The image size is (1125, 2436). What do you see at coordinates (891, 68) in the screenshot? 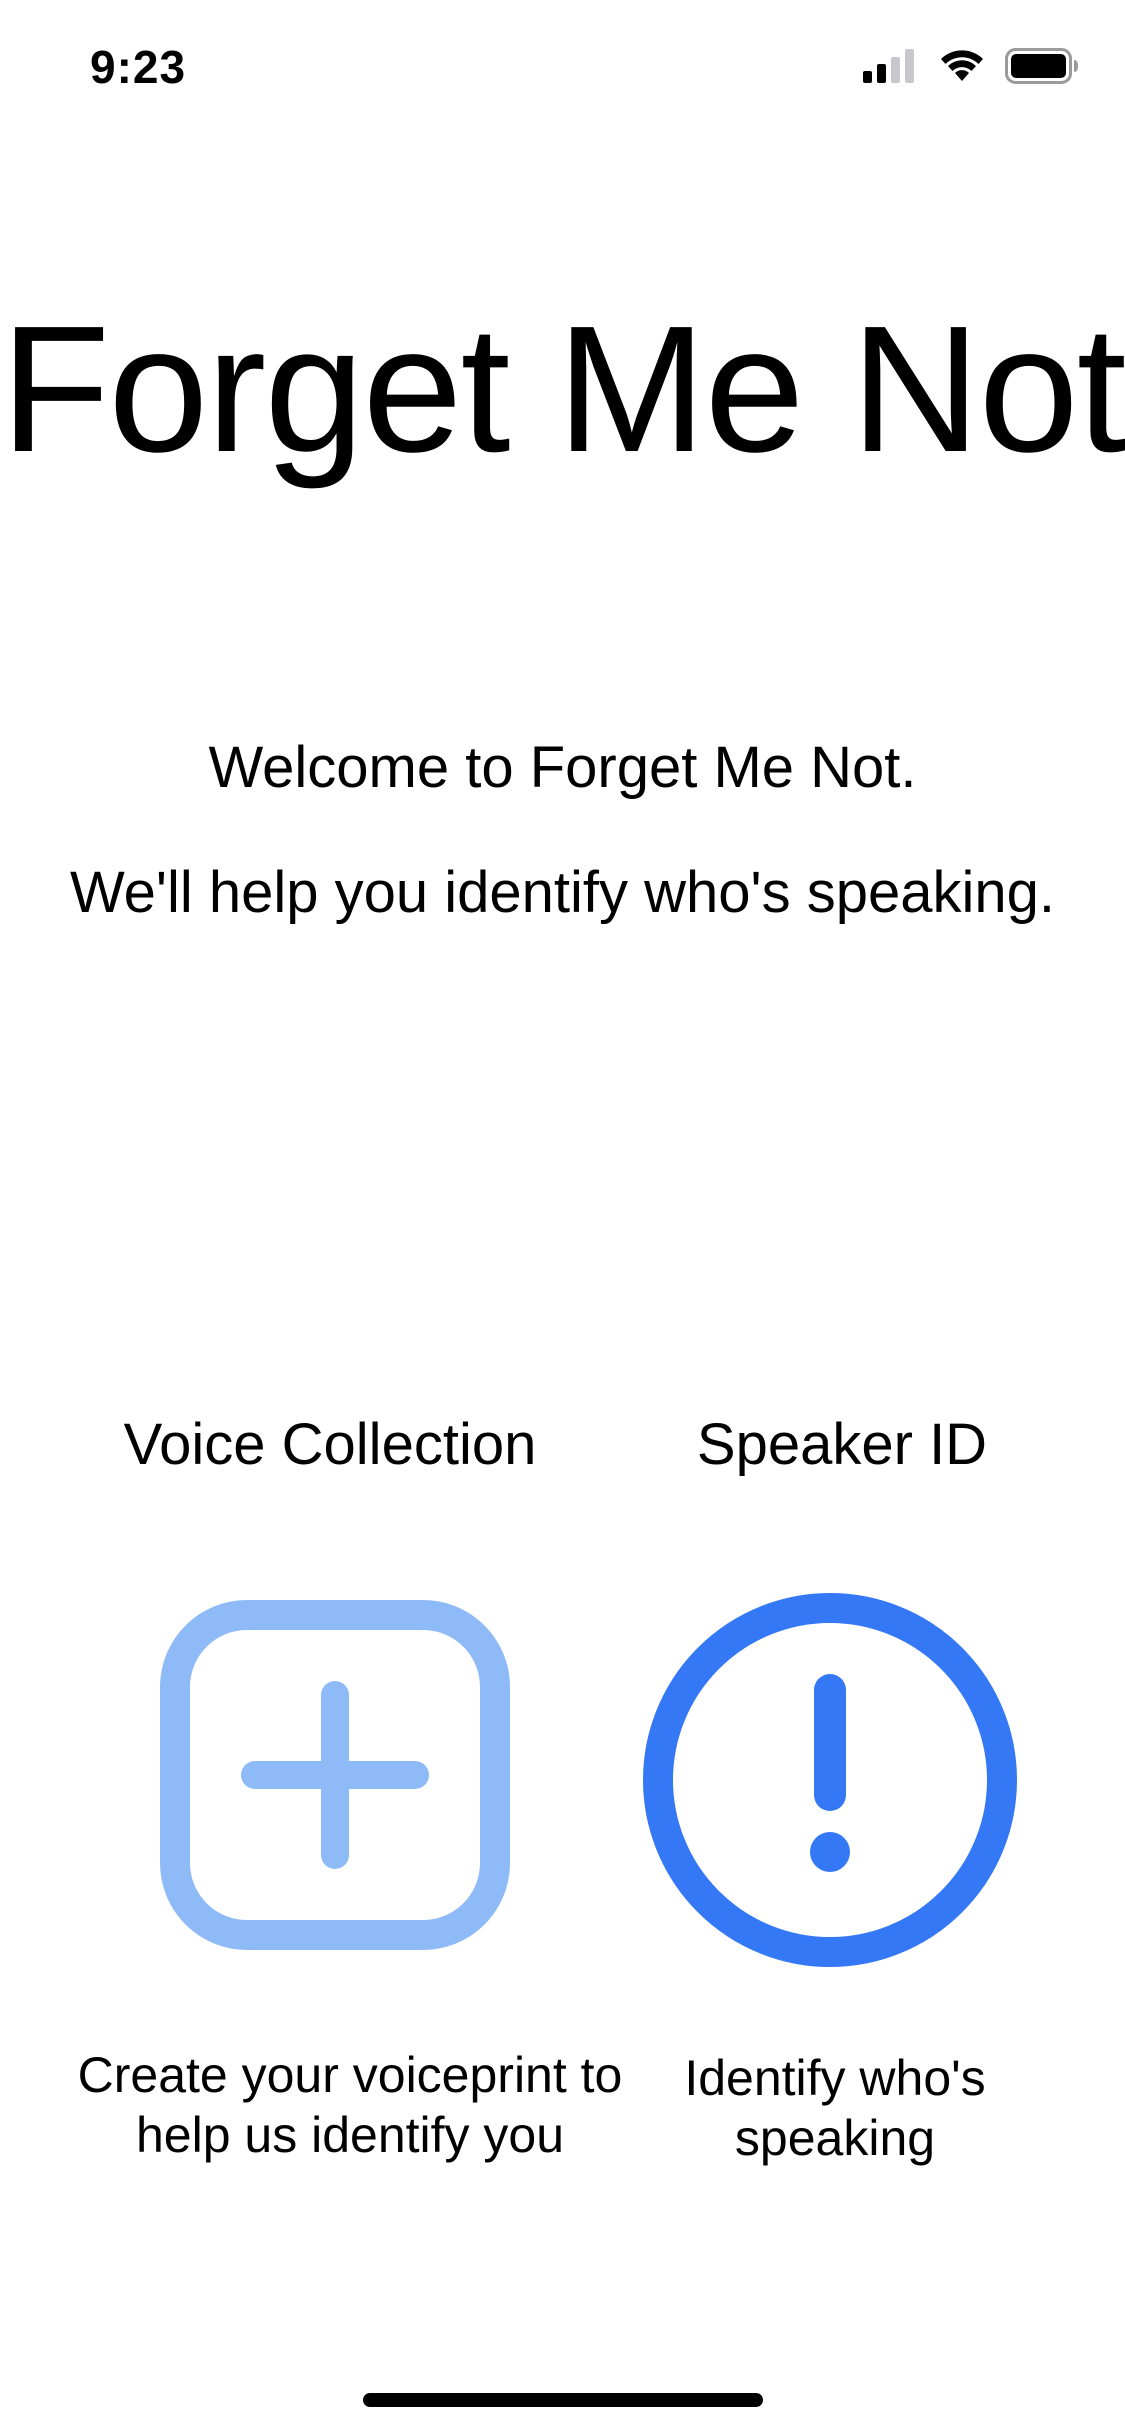
I see `cellular-signal-icon` at bounding box center [891, 68].